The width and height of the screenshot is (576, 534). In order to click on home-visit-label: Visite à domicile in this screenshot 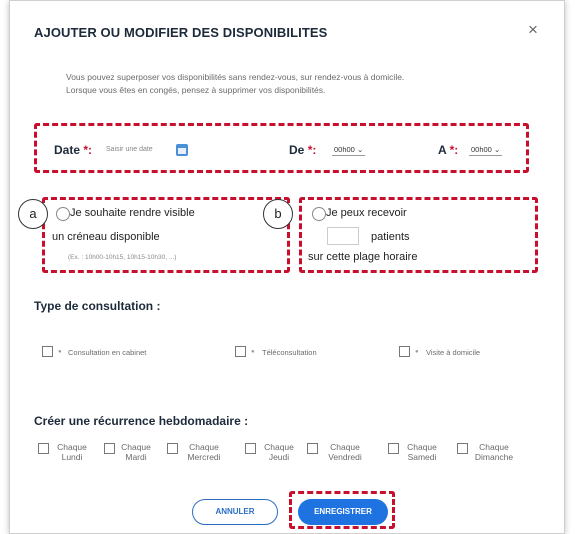, I will do `click(453, 352)`.